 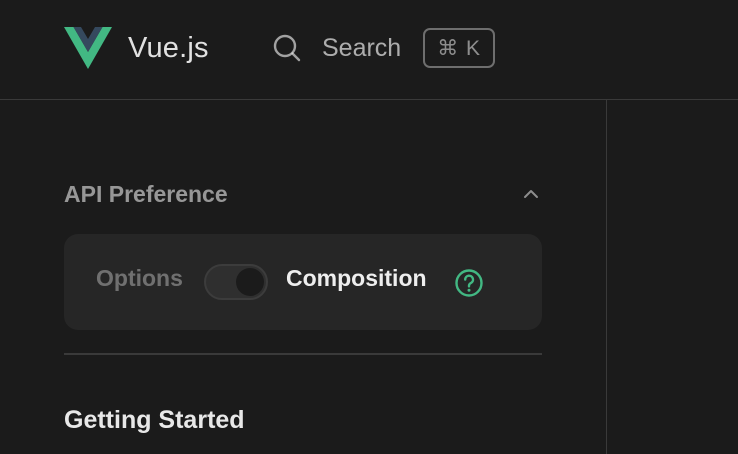 I want to click on toggle-knob, so click(x=250, y=282).